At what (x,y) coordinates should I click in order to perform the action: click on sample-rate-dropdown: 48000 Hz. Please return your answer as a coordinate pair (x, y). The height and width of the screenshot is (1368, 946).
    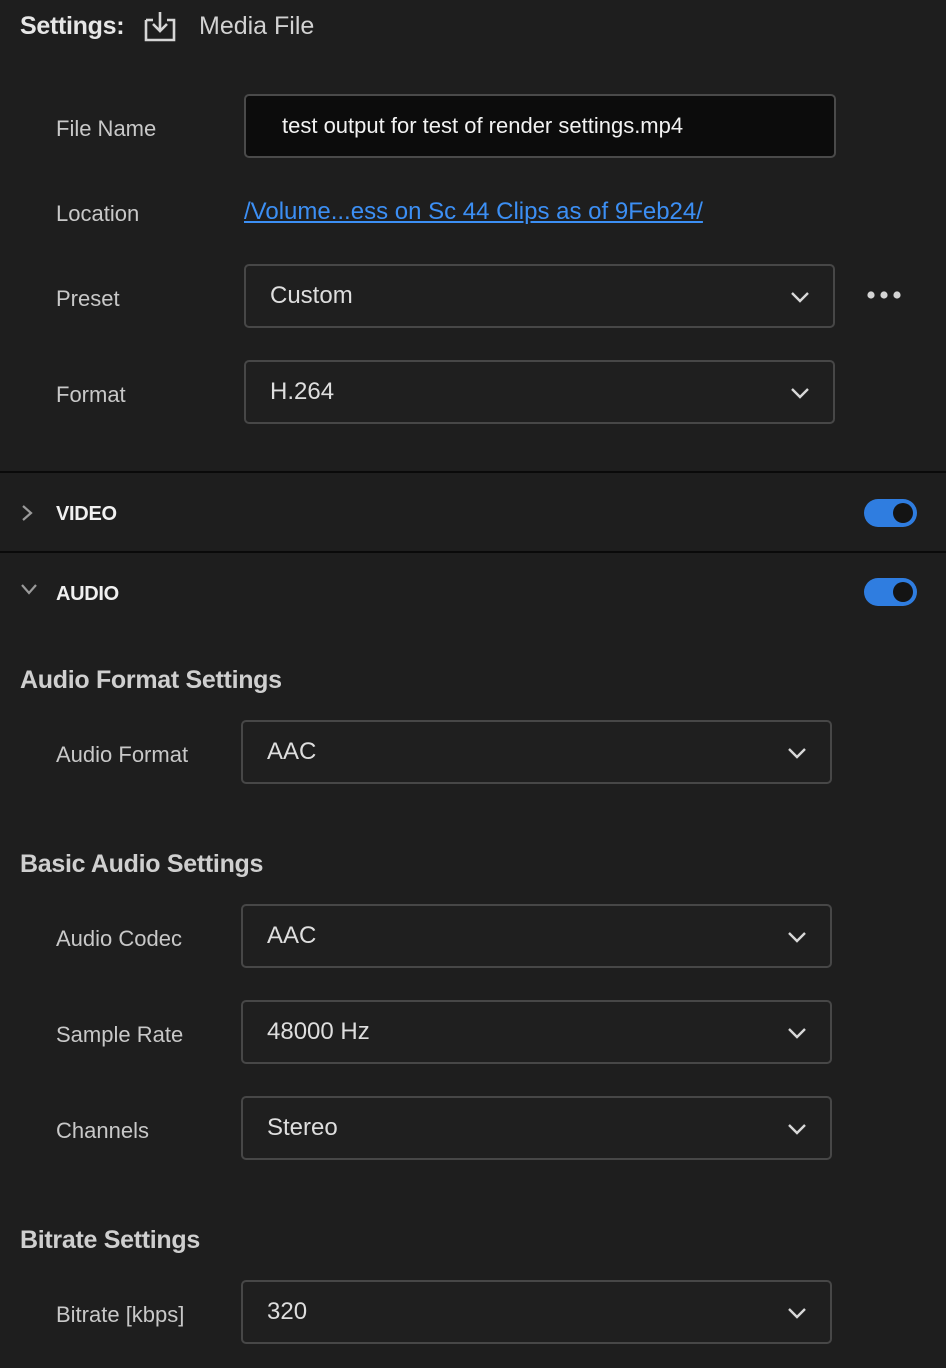
    Looking at the image, I should click on (536, 1032).